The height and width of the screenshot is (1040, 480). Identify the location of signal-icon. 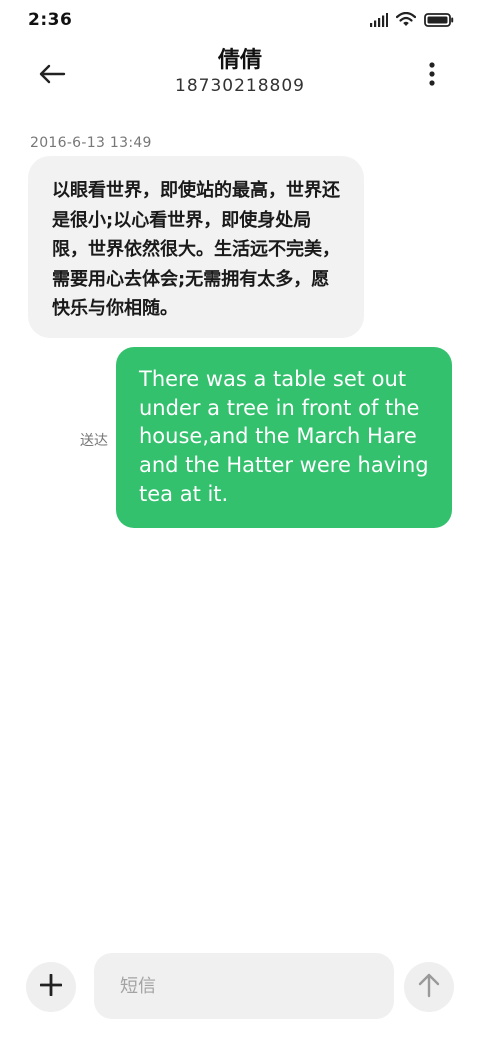
(379, 21).